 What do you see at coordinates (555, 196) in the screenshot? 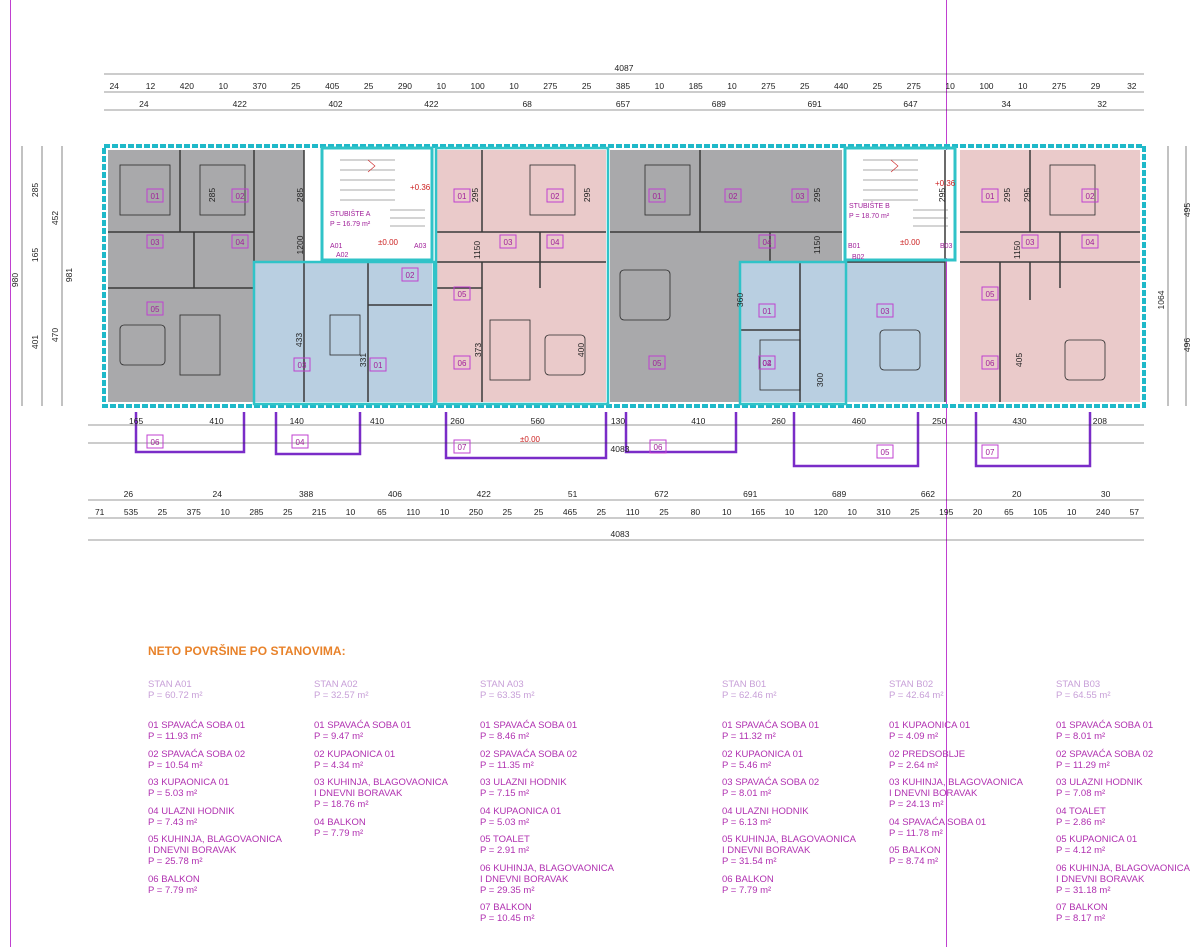
I see `room-tag-a03-02: 02` at bounding box center [555, 196].